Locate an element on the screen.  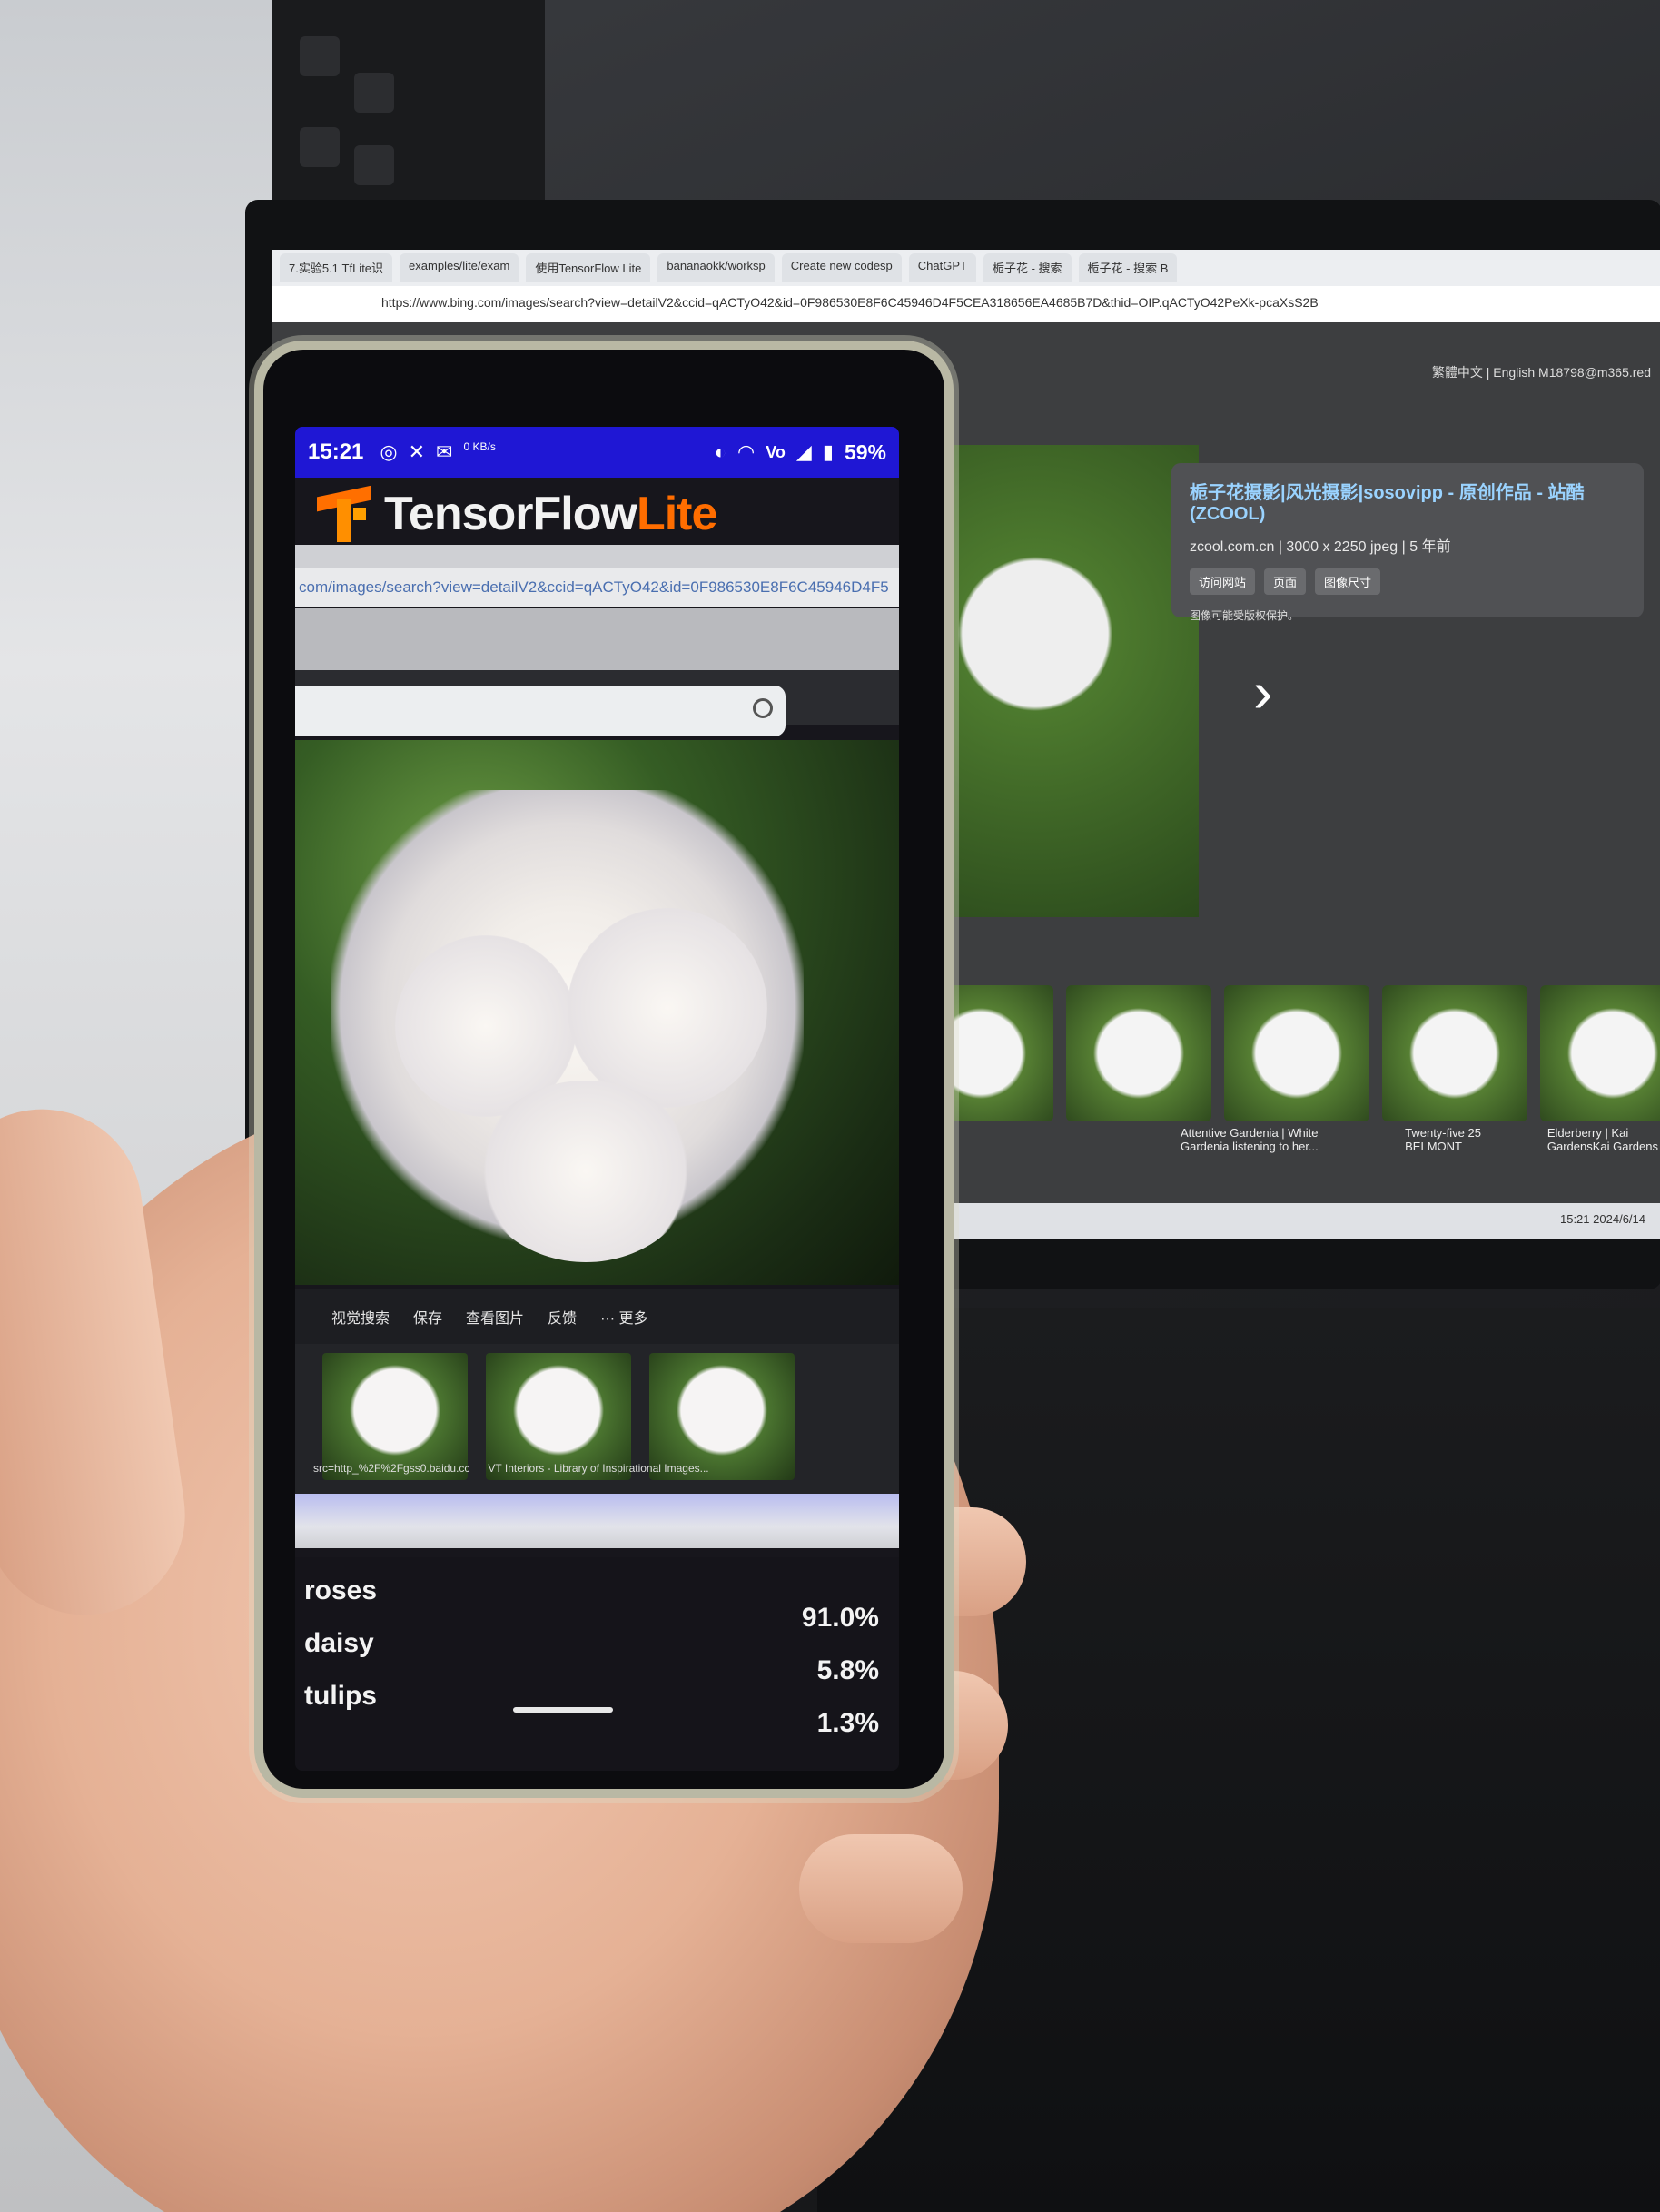
background-keyboard is located at coordinates (409, 104).